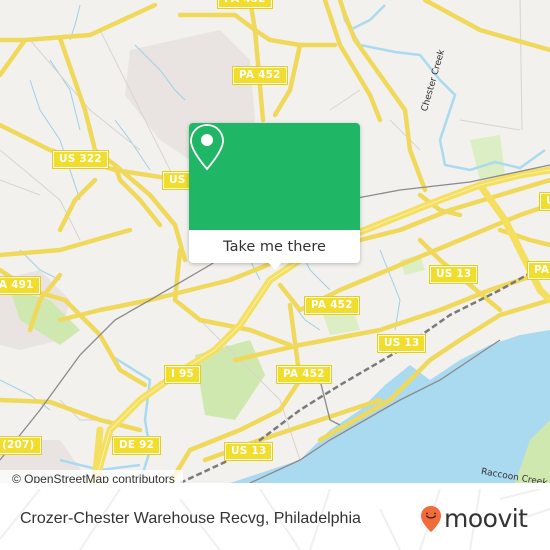  What do you see at coordinates (182, 374) in the screenshot?
I see `route-shield: I 95` at bounding box center [182, 374].